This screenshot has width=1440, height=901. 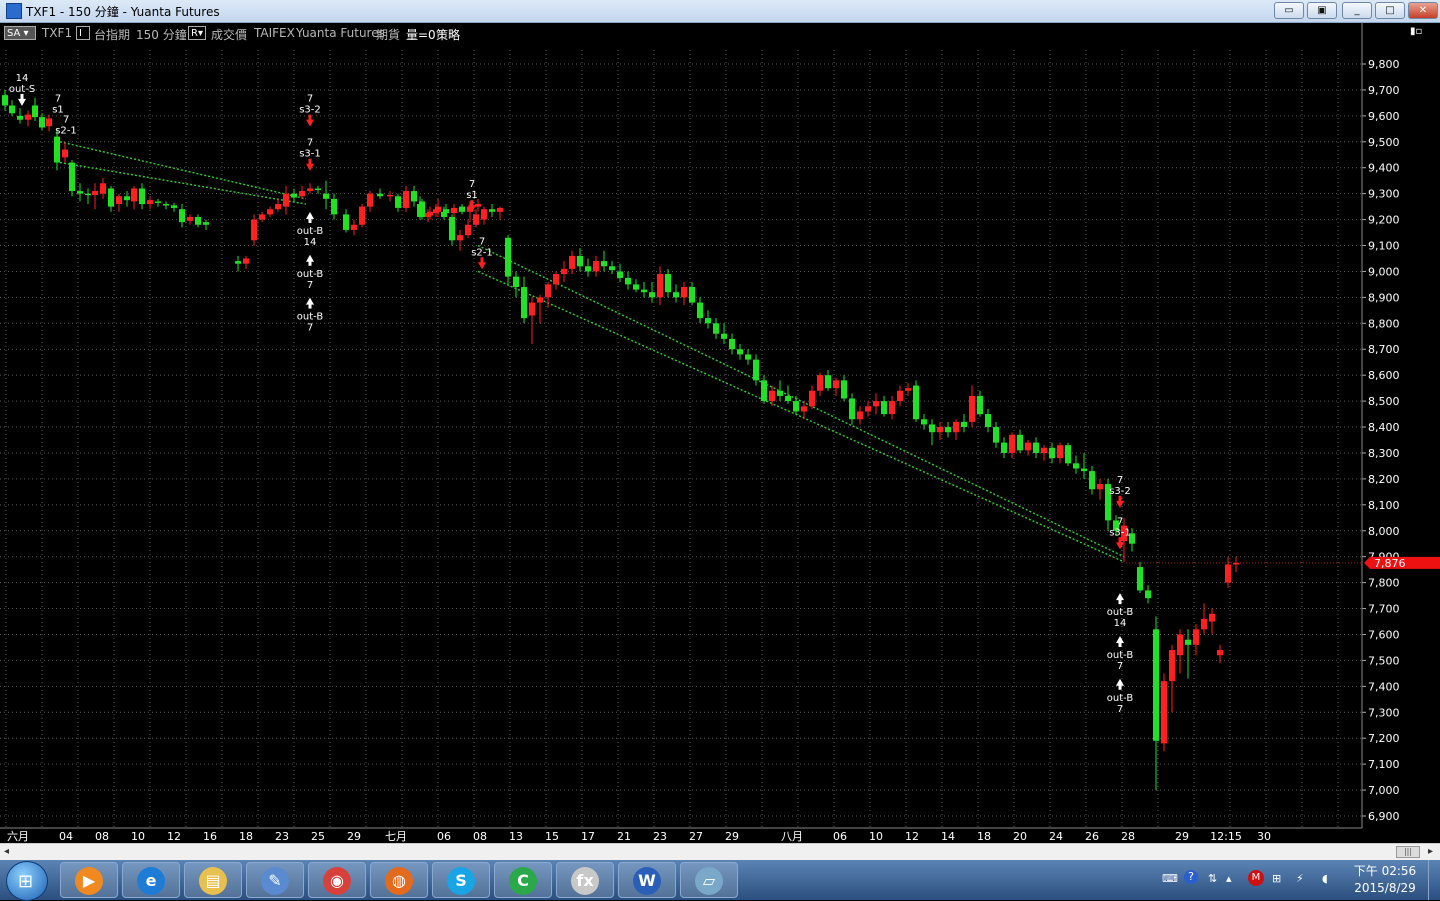 I want to click on x-tick-label: 17, so click(x=588, y=836).